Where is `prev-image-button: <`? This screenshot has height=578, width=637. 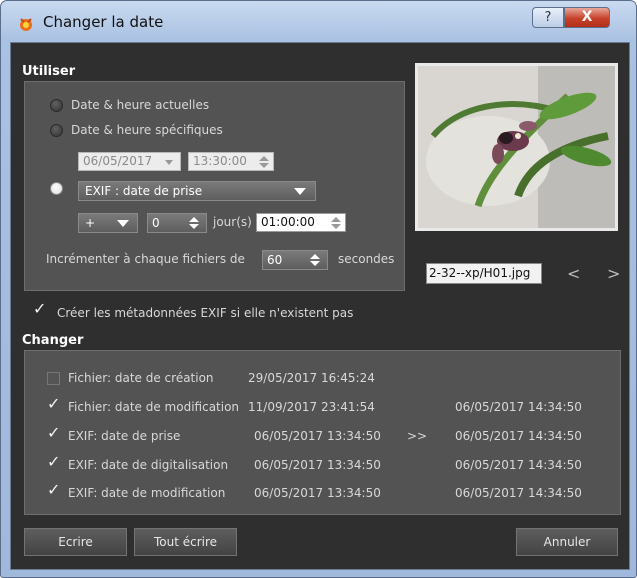 prev-image-button: < is located at coordinates (573, 273).